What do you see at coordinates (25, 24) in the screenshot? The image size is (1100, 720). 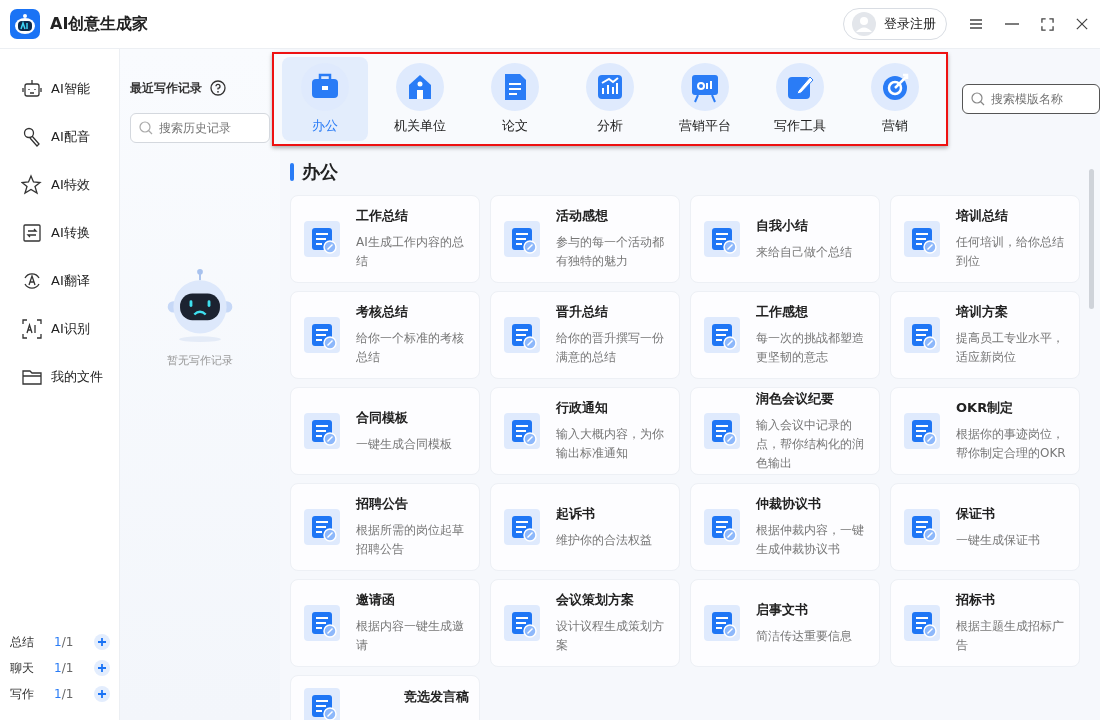 I see `robot-logo-icon` at bounding box center [25, 24].